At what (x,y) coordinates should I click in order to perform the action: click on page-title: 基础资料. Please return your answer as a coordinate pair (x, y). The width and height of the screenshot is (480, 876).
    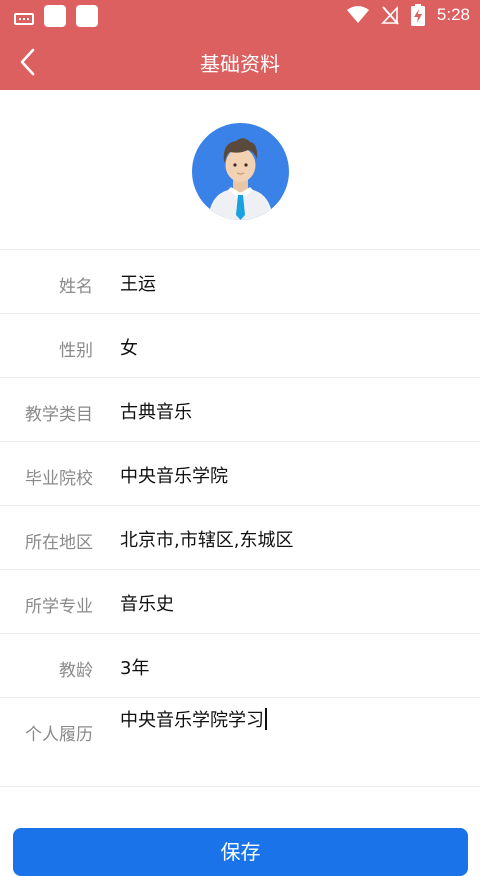
    Looking at the image, I should click on (240, 64).